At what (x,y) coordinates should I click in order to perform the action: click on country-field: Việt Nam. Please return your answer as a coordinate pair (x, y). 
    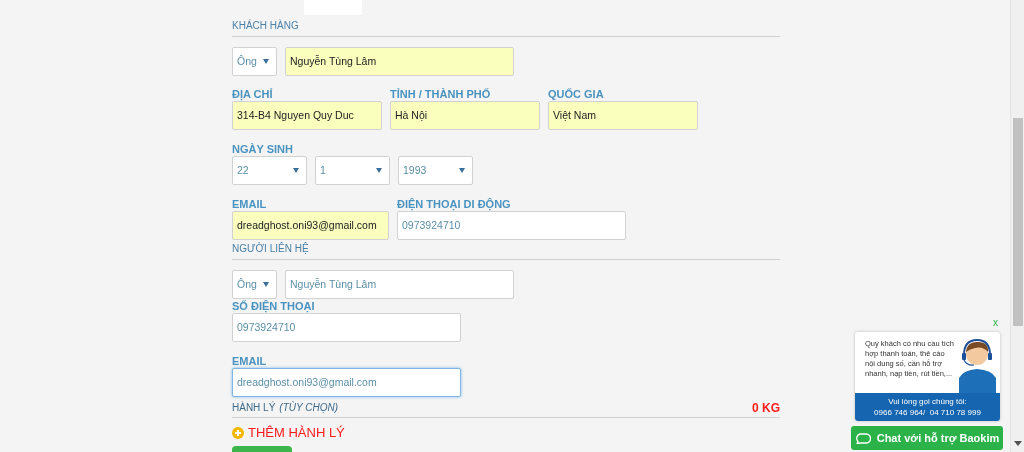
    Looking at the image, I should click on (623, 115).